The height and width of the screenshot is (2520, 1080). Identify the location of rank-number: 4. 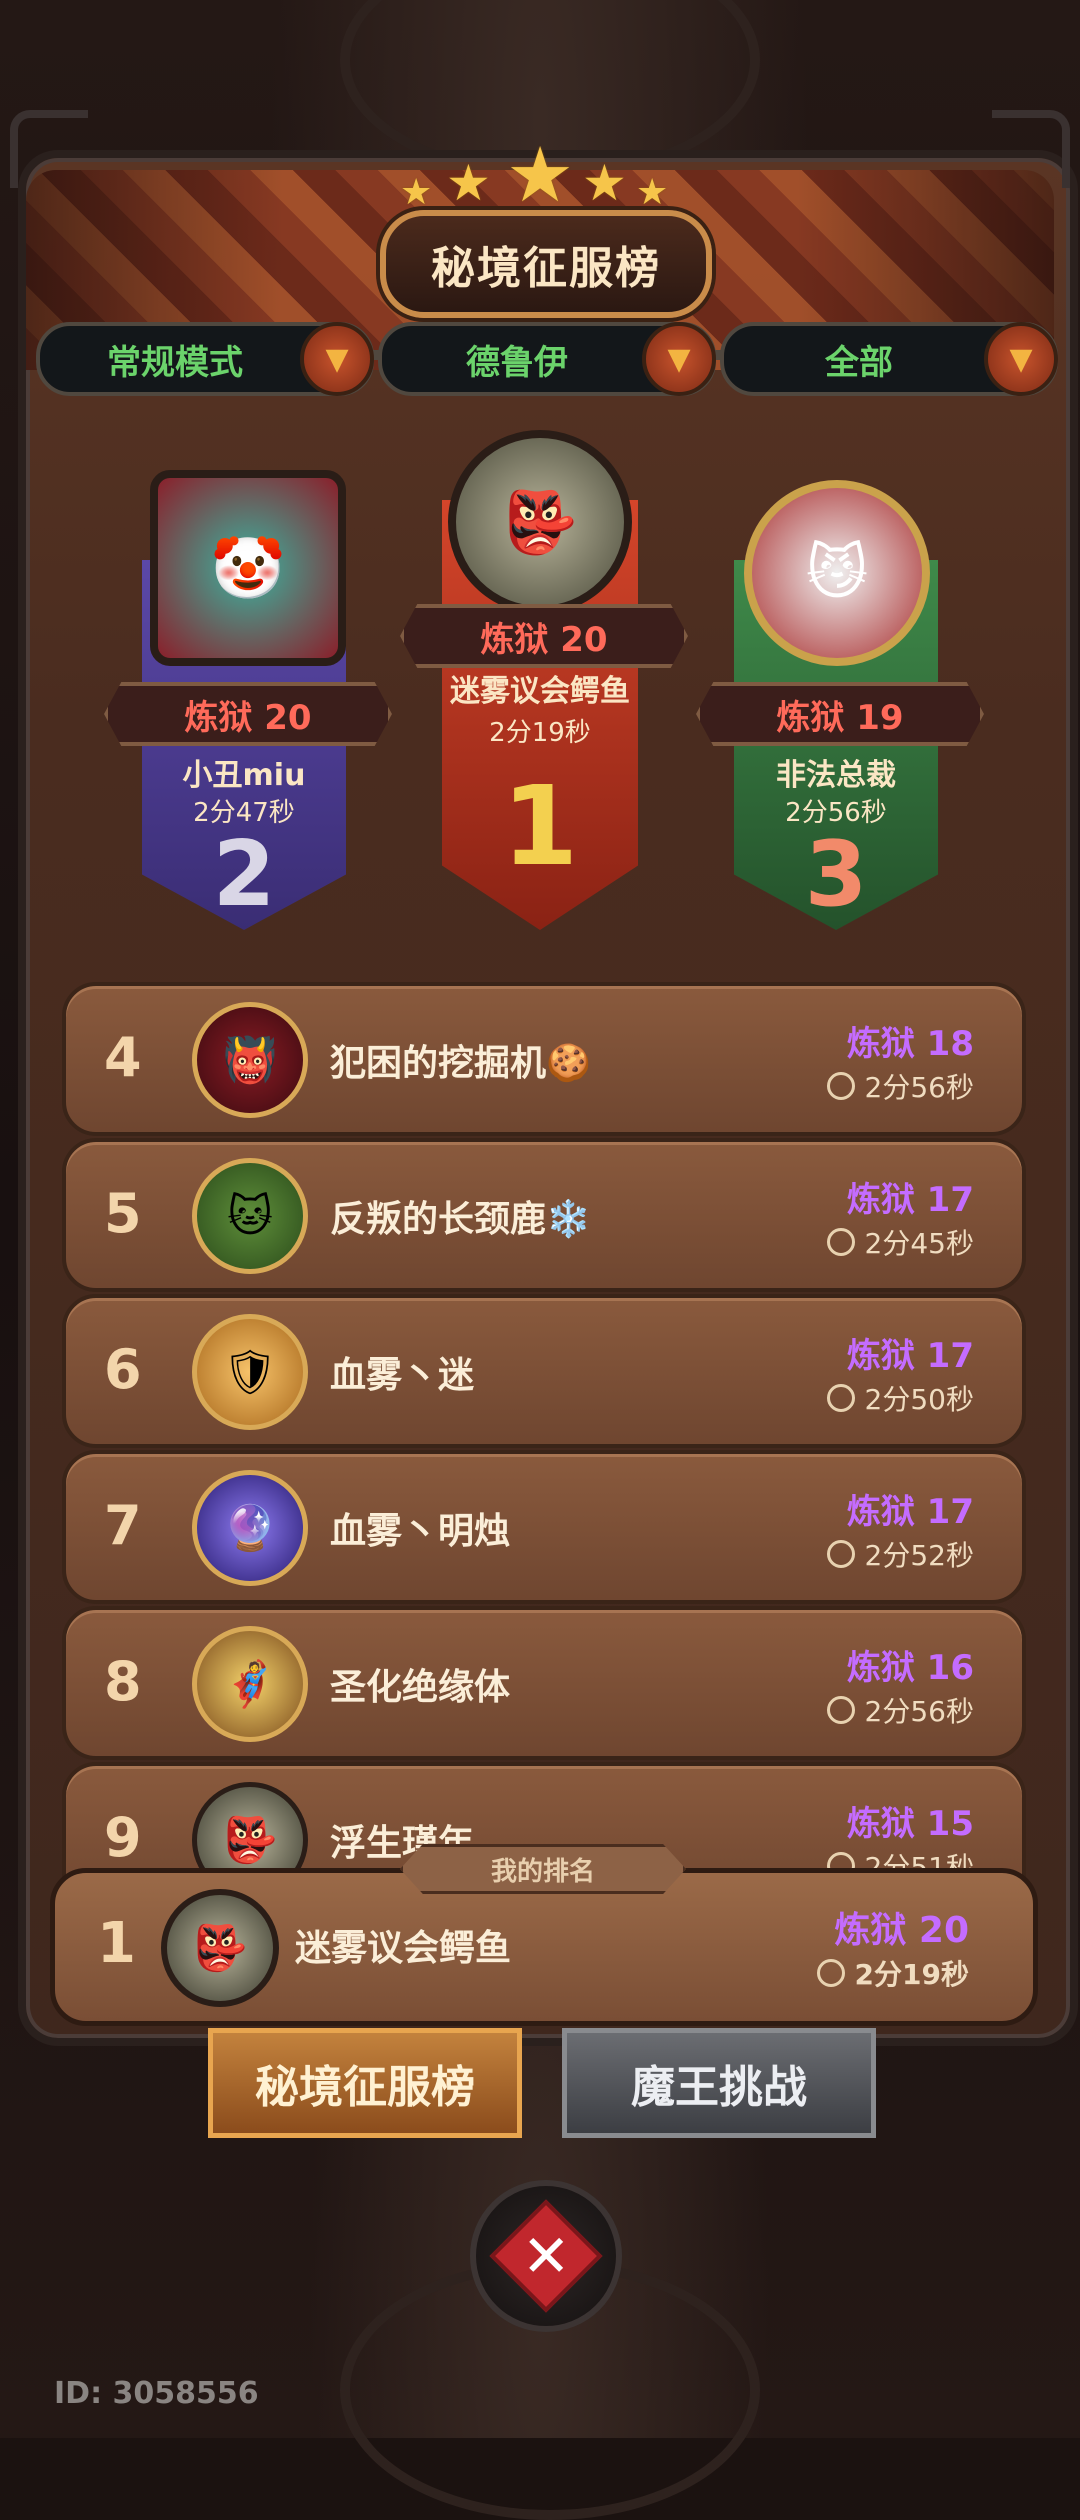
(123, 1057).